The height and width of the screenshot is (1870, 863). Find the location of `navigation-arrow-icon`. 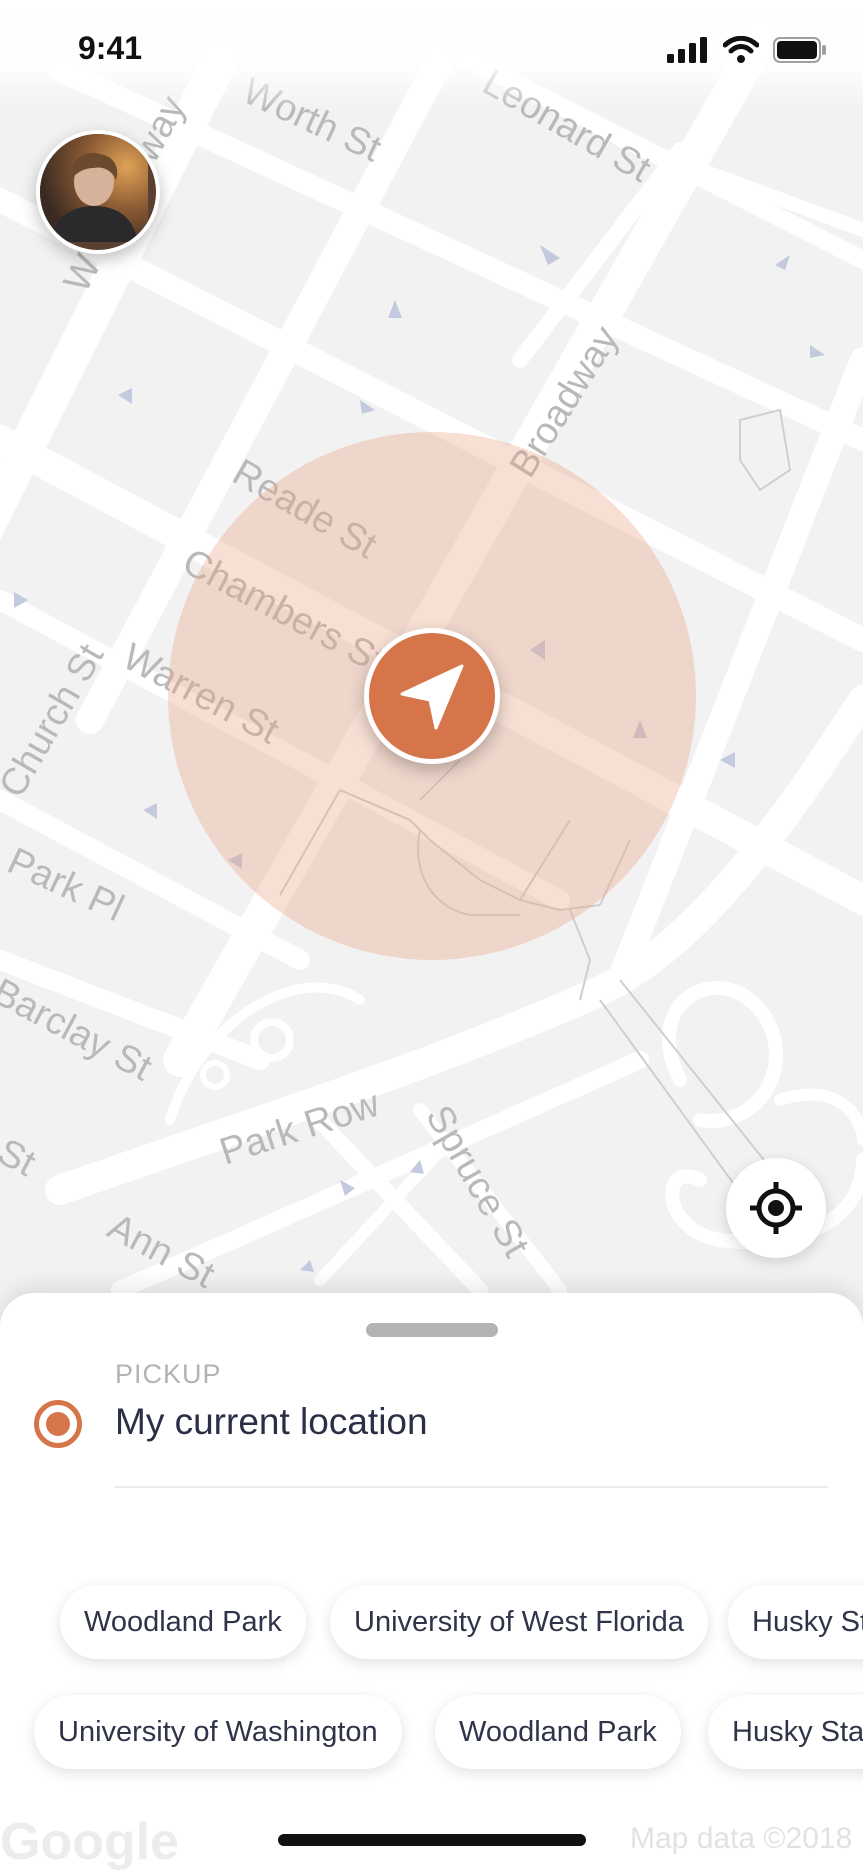

navigation-arrow-icon is located at coordinates (432, 697).